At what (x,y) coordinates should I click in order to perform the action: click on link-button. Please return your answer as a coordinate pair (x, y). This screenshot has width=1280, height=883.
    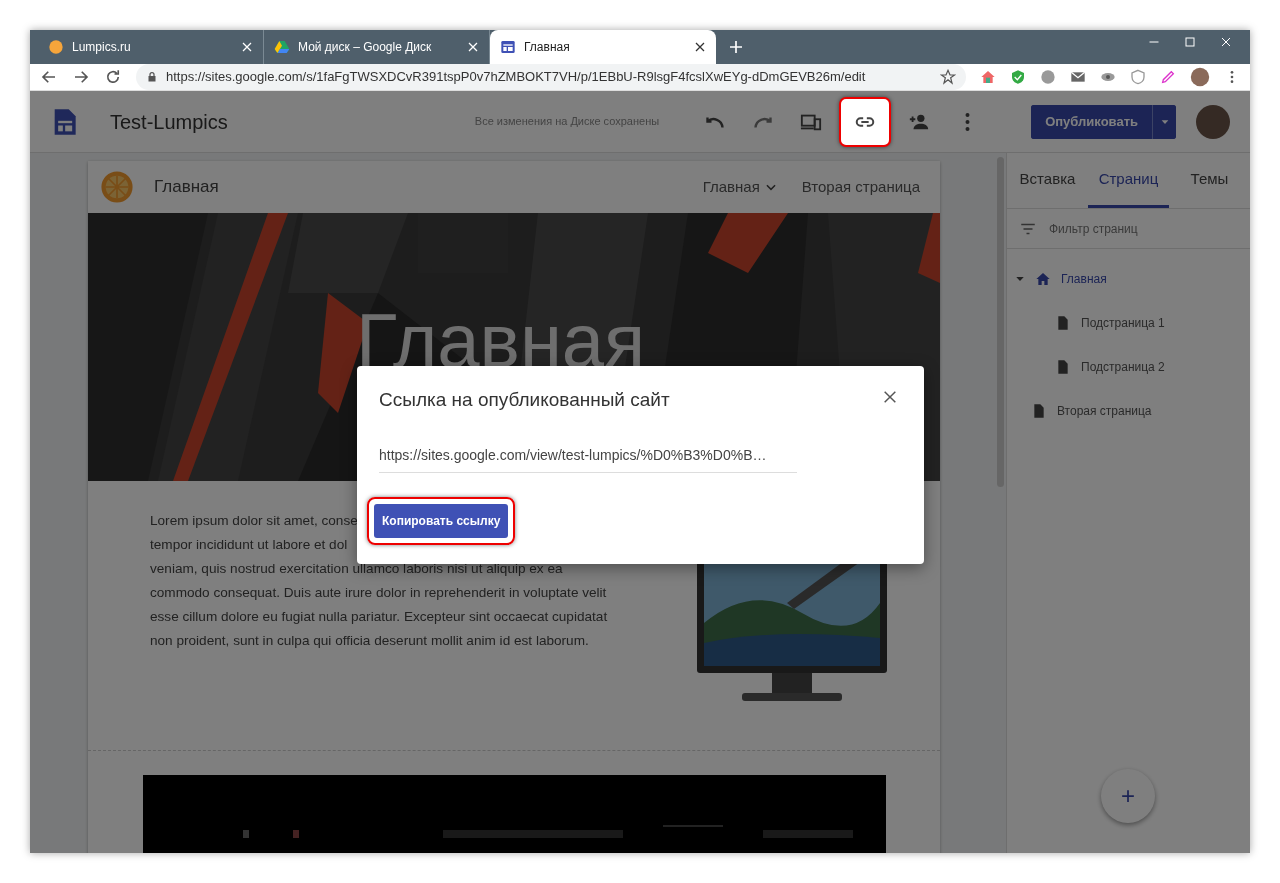
    Looking at the image, I should click on (865, 121).